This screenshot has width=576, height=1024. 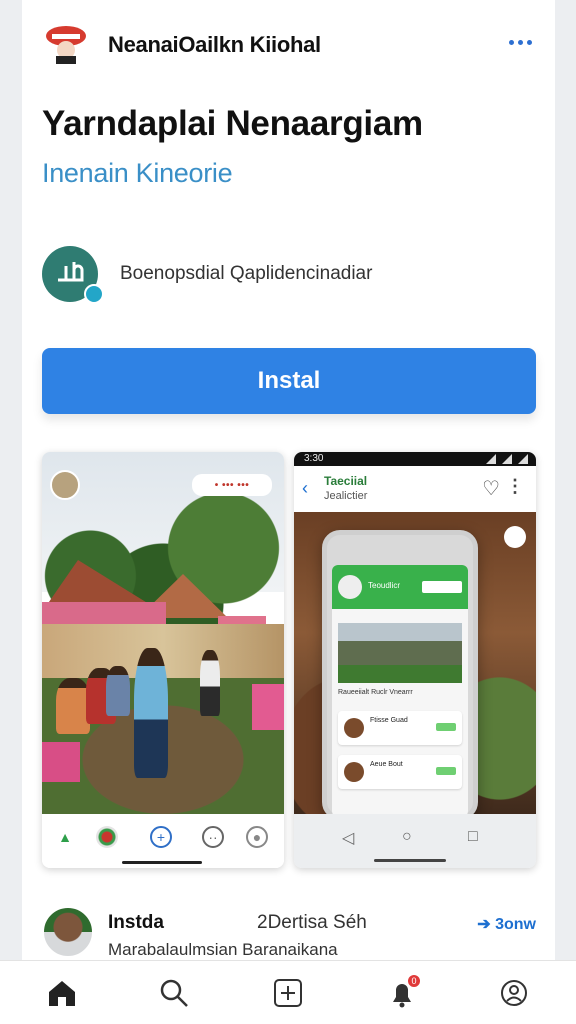 I want to click on developer-name: Boenopsdial Qaplidencinadiar, so click(x=246, y=274).